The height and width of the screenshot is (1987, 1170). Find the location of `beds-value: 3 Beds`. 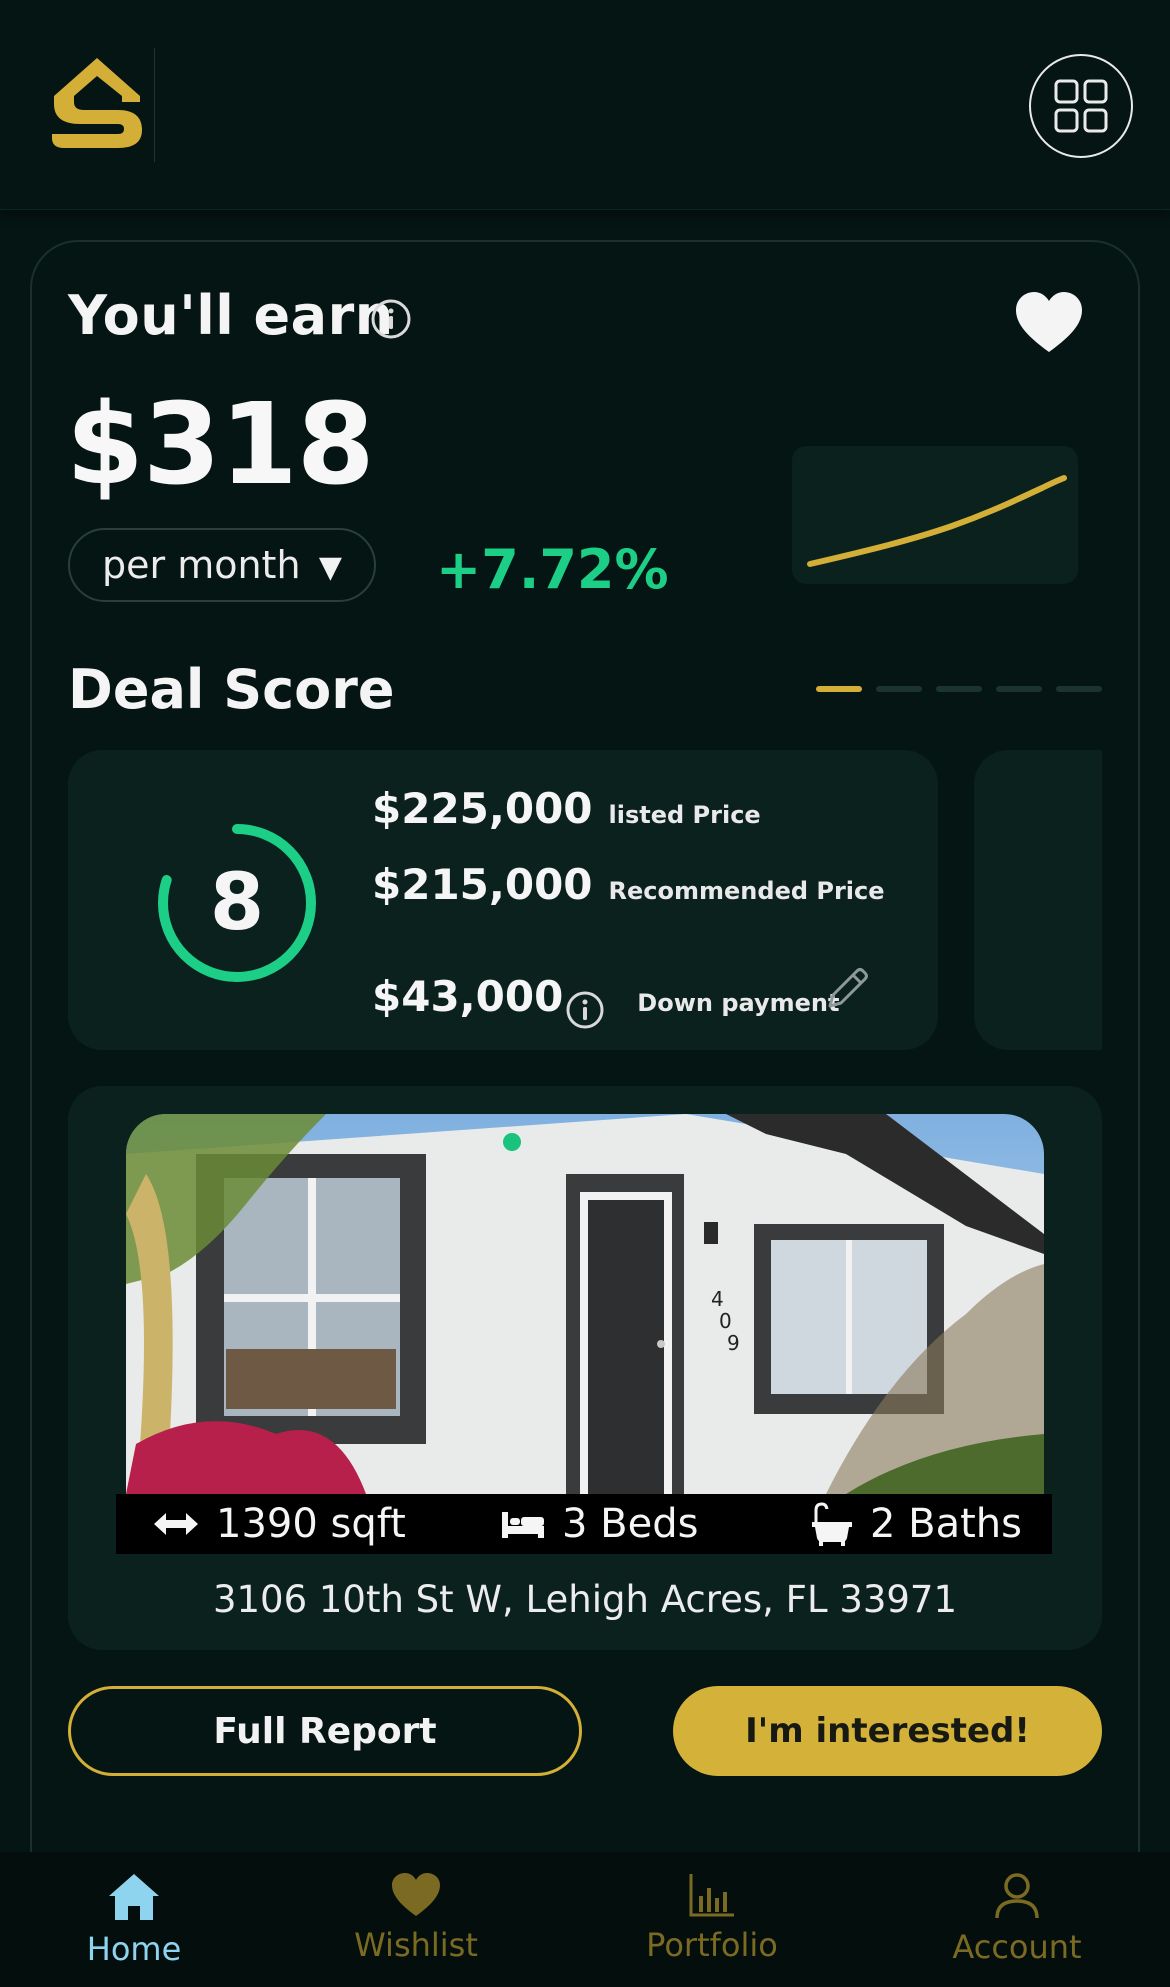

beds-value: 3 Beds is located at coordinates (630, 1524).